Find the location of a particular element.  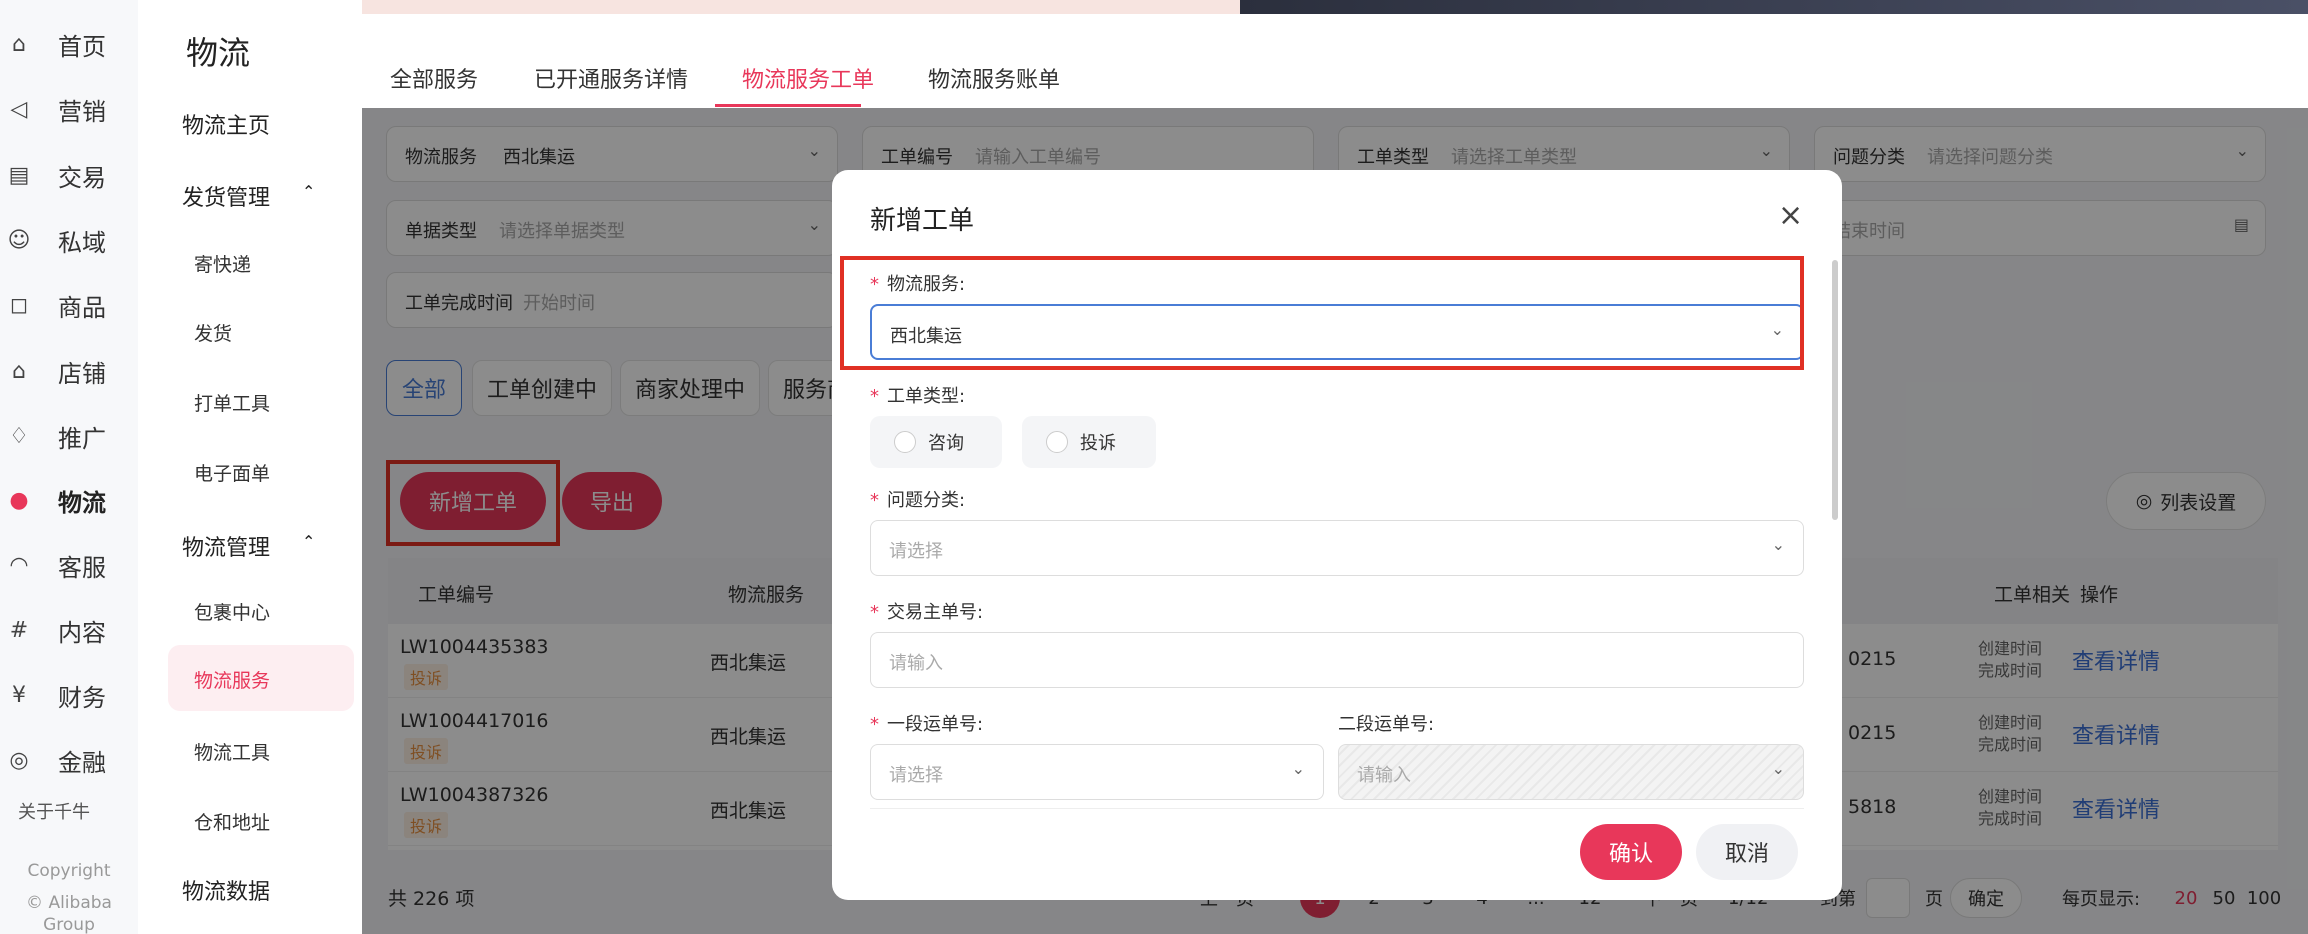

nav-finance: ¥ 财务 is located at coordinates (69, 695).